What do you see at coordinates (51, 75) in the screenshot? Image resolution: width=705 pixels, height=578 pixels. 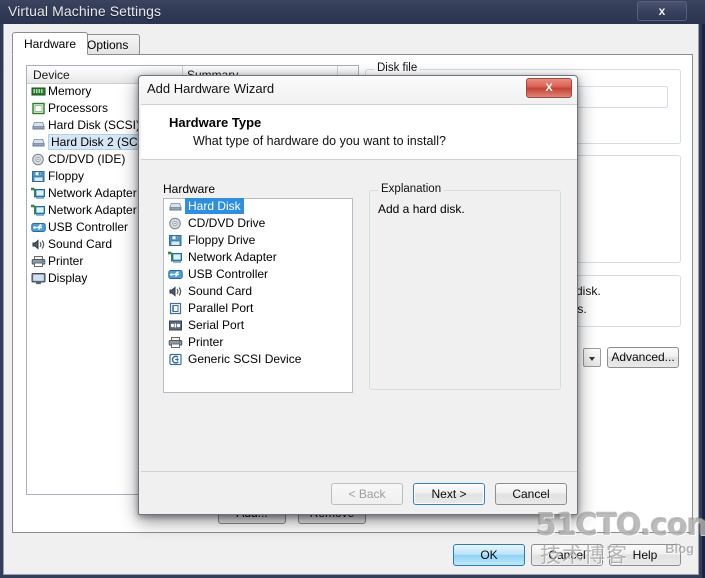 I see `column-header-device: Device` at bounding box center [51, 75].